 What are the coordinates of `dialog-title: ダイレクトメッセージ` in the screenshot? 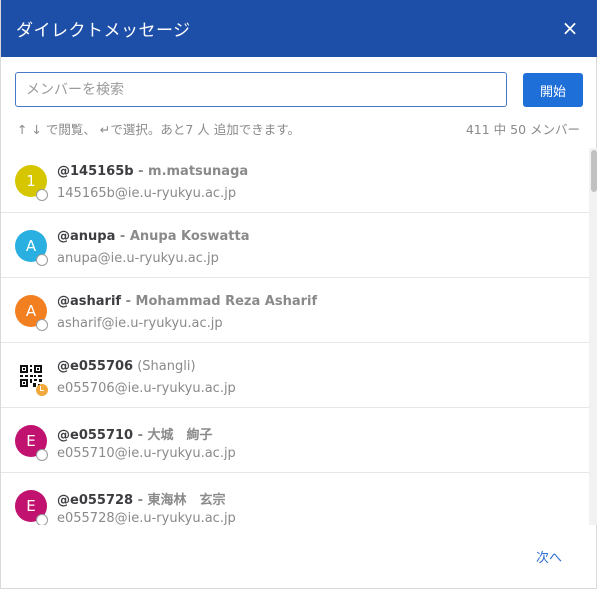 It's located at (103, 31).